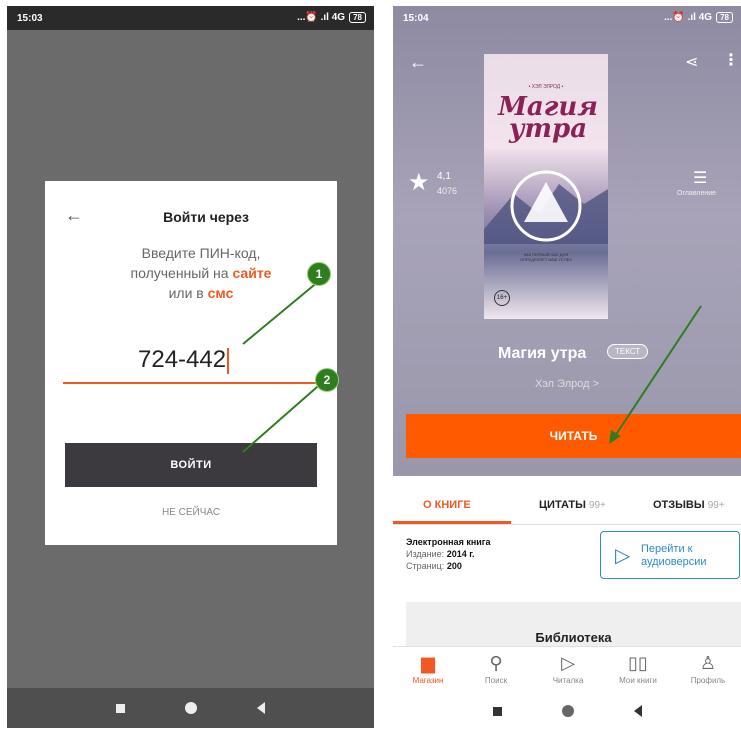 This screenshot has width=741, height=731. I want to click on more-icon: ⋮, so click(731, 60).